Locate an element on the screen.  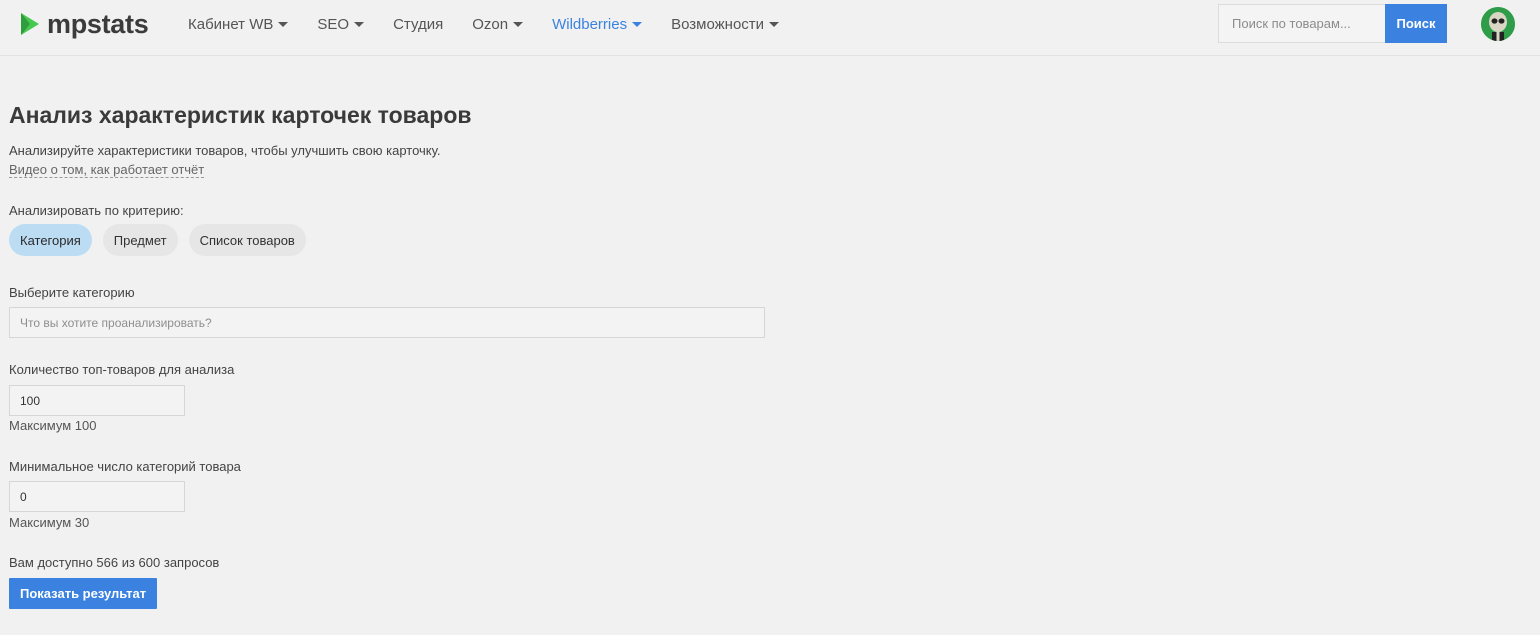
play-logo-icon is located at coordinates (30, 24).